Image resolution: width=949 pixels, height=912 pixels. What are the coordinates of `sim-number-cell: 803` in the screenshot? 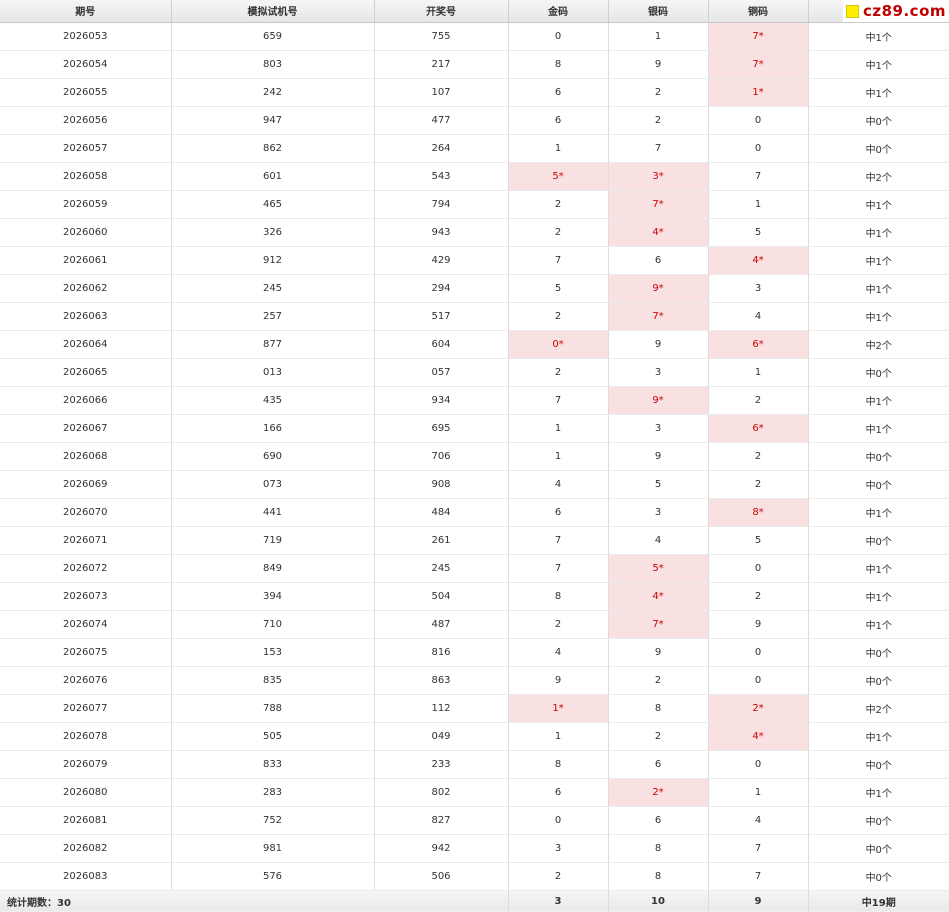 It's located at (273, 64).